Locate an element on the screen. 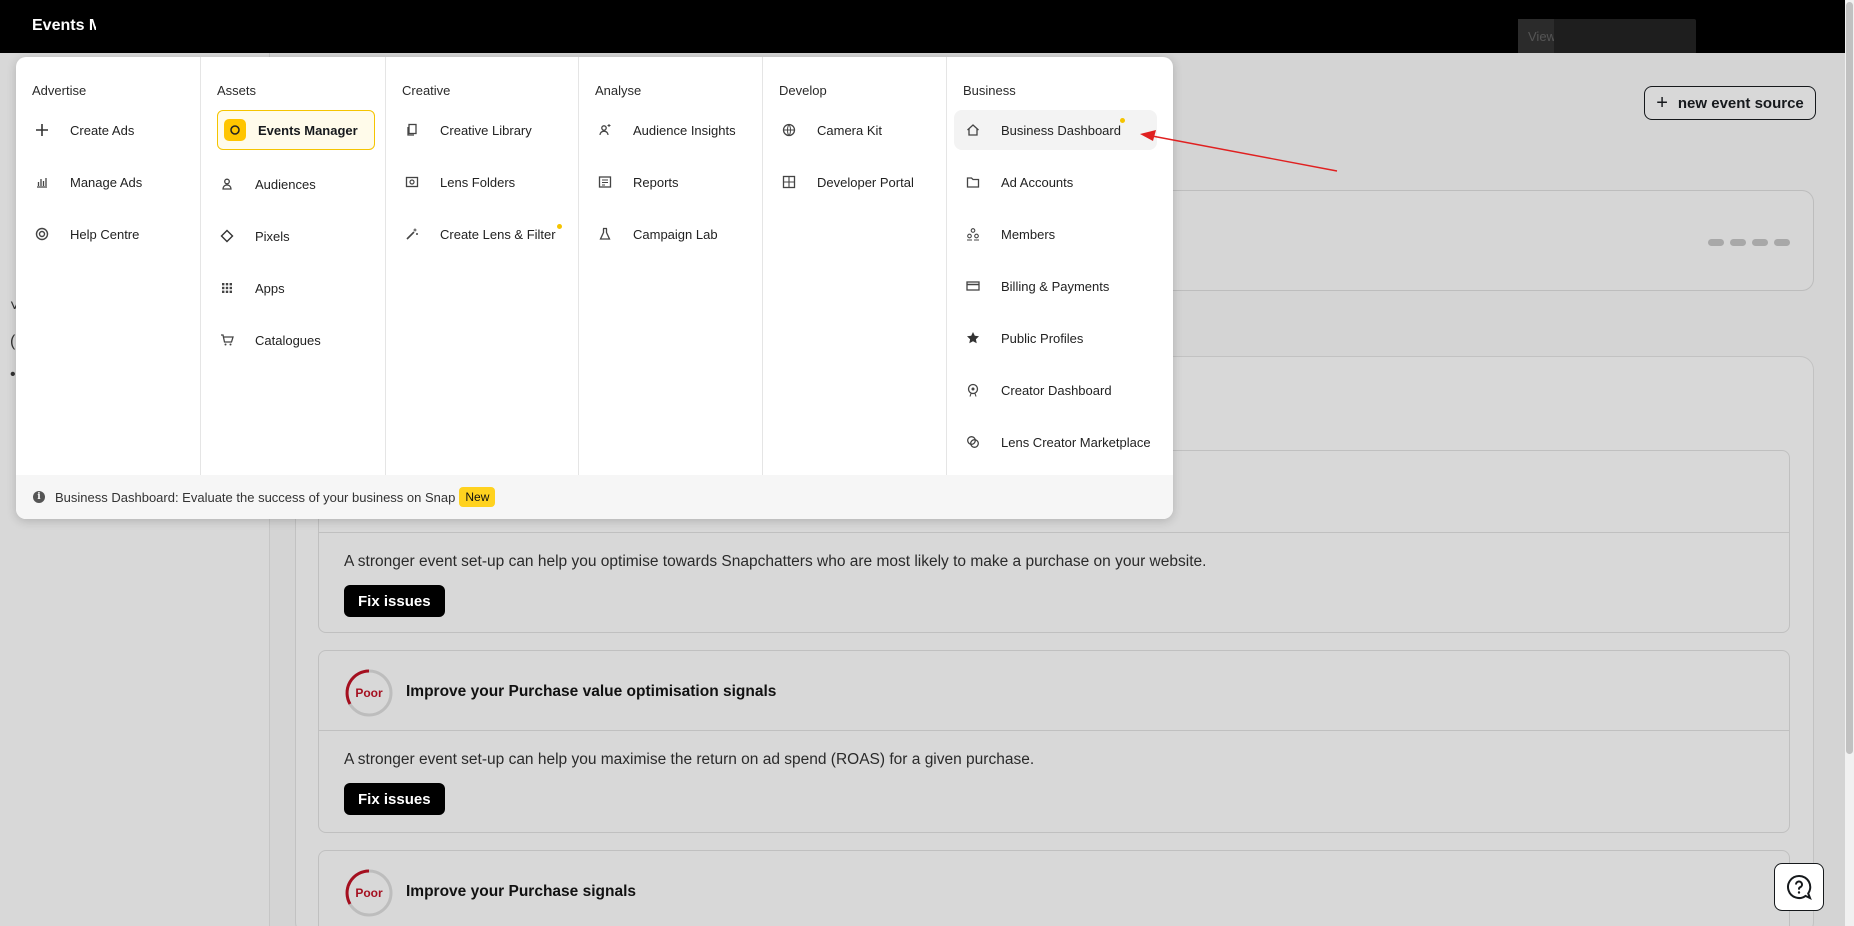 This screenshot has height=926, width=1854. menu-item-business-dashboard: Business Dashboard is located at coordinates (1055, 130).